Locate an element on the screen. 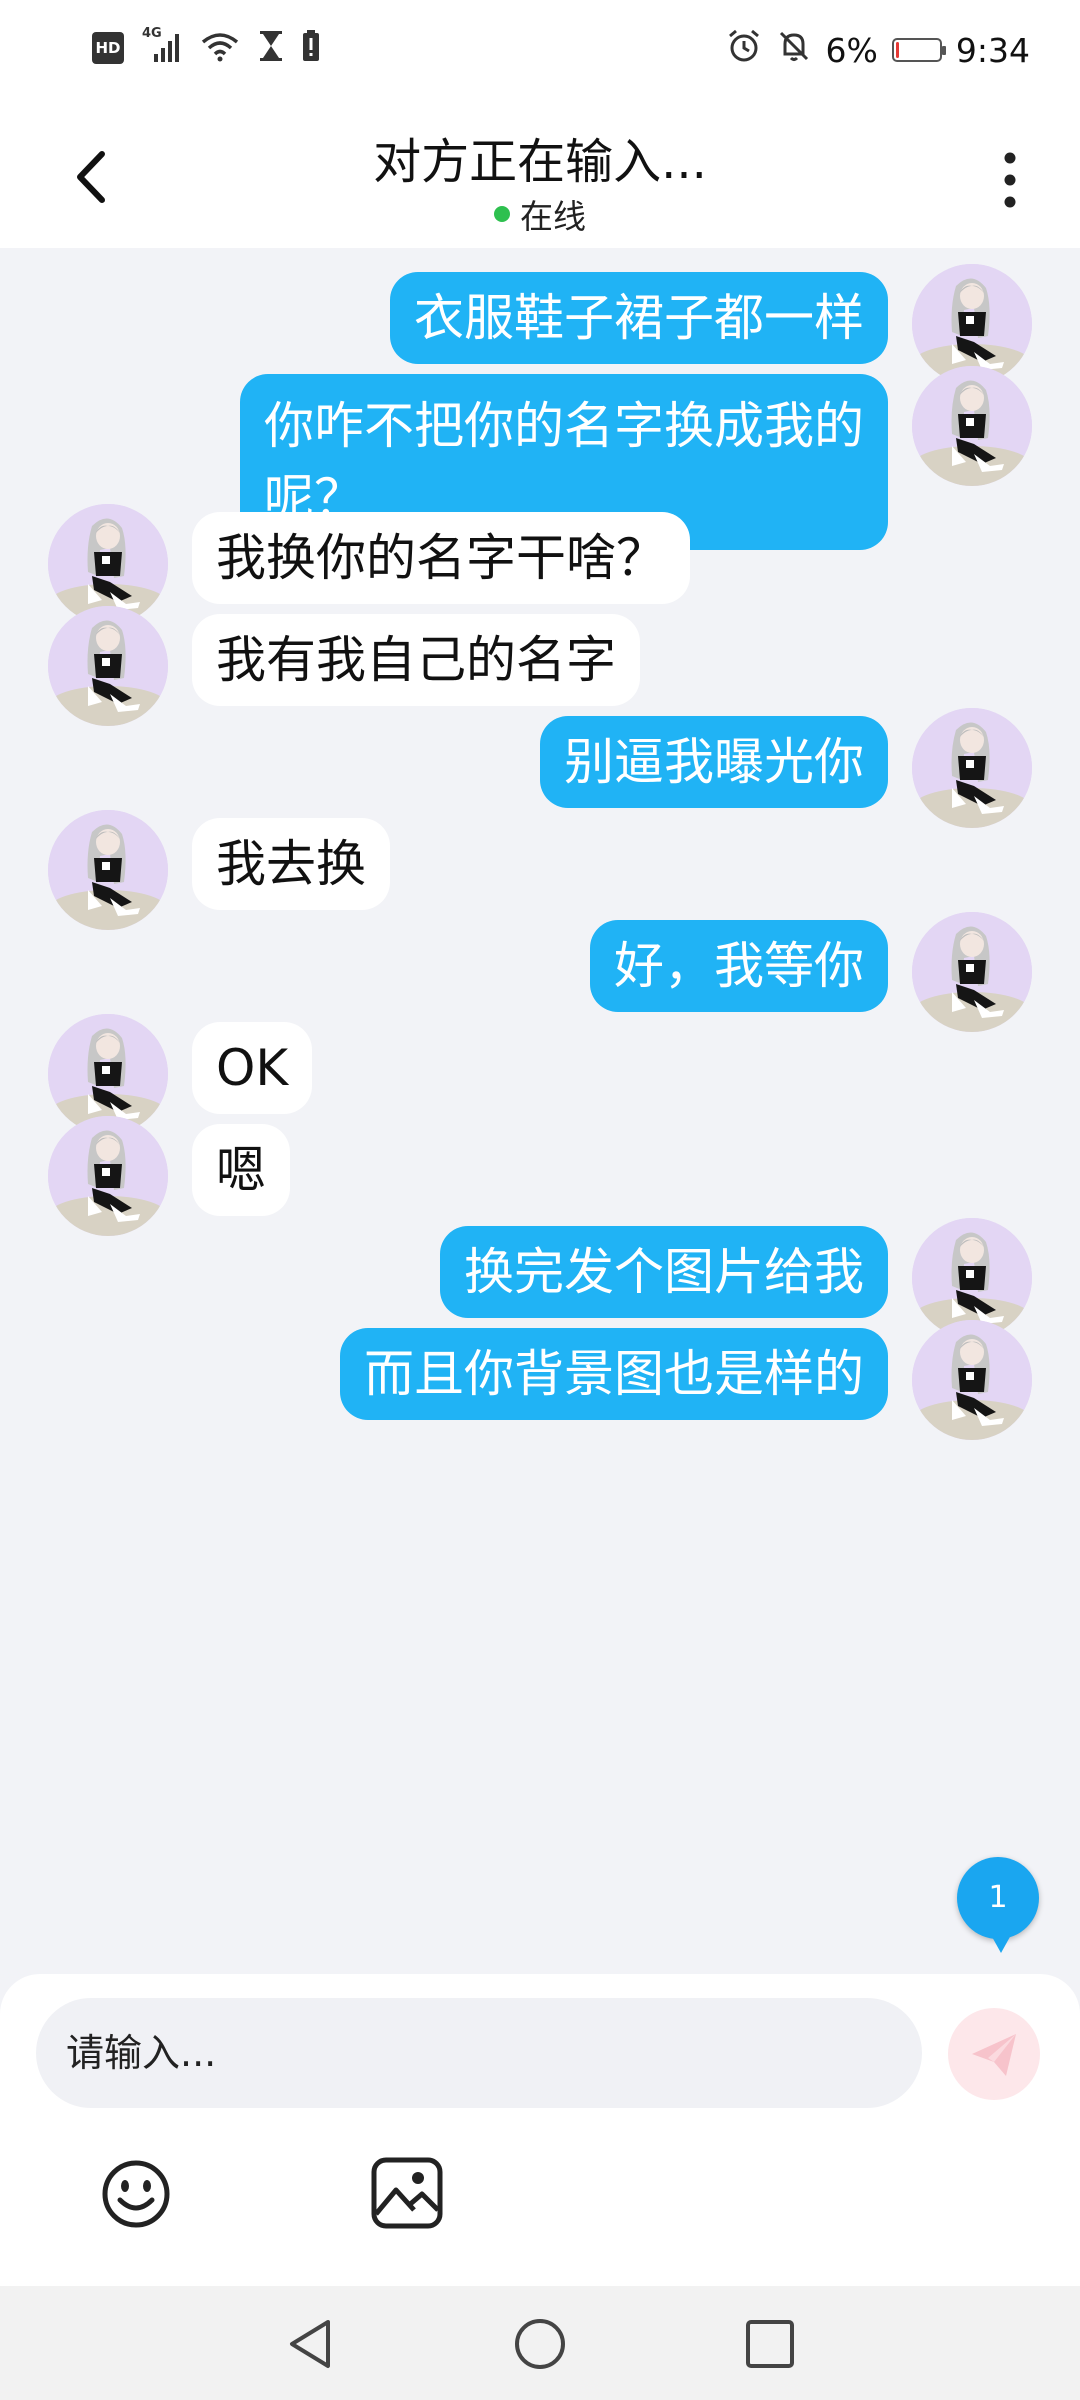 The height and width of the screenshot is (2400, 1080). message-text: 别逼我曝光你 is located at coordinates (714, 762).